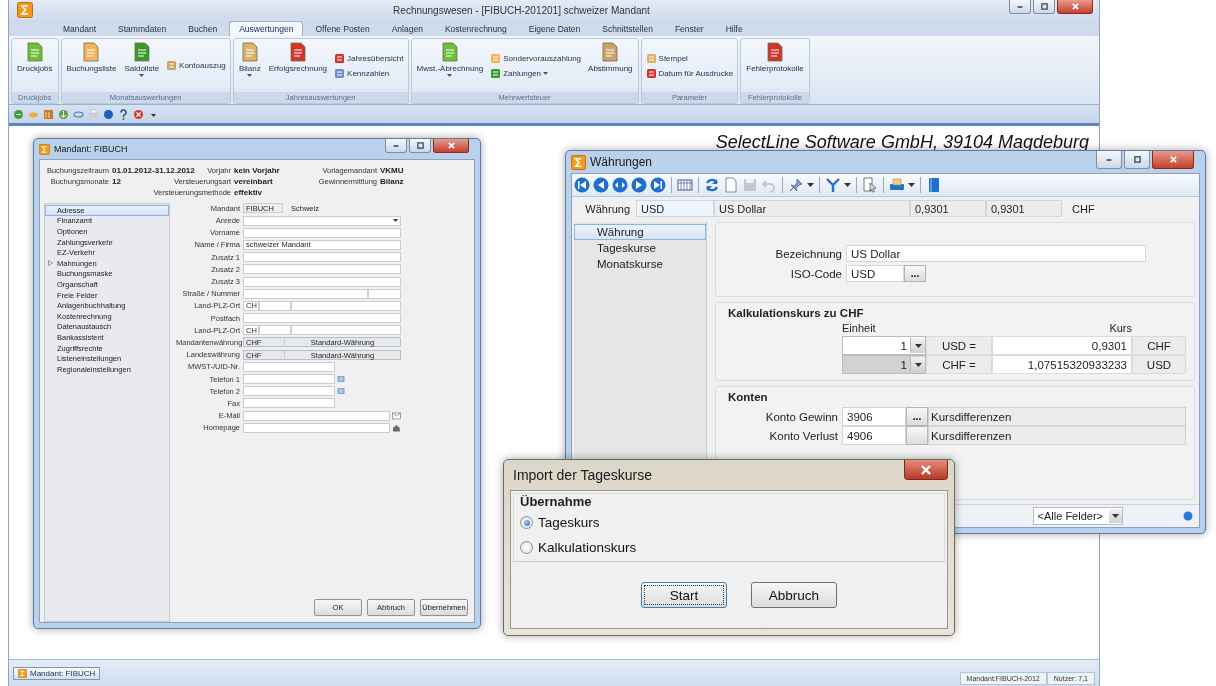  I want to click on ribbon-button: Druckjobs, so click(35, 65).